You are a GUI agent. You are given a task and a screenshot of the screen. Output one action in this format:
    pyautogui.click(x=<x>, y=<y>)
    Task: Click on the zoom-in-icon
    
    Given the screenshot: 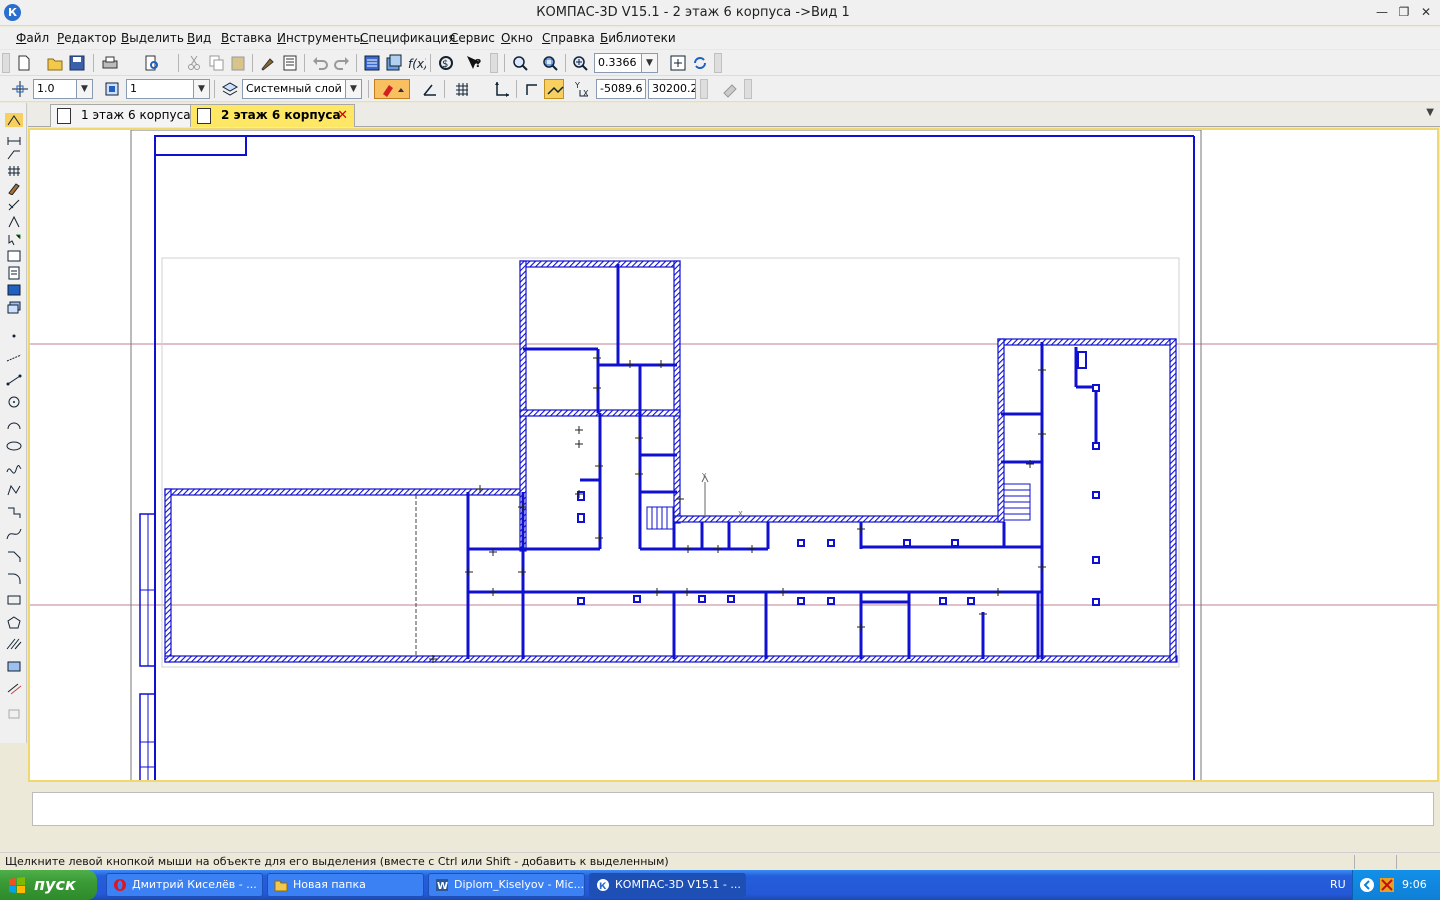 What is the action you would take?
    pyautogui.click(x=580, y=63)
    